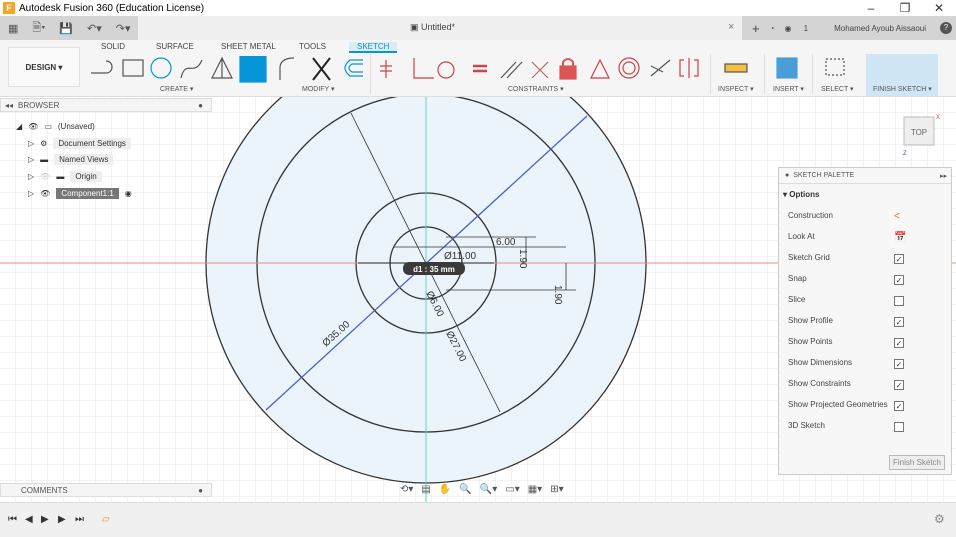 The image size is (956, 537). I want to click on go-to-start-icon: ⏮, so click(12, 519).